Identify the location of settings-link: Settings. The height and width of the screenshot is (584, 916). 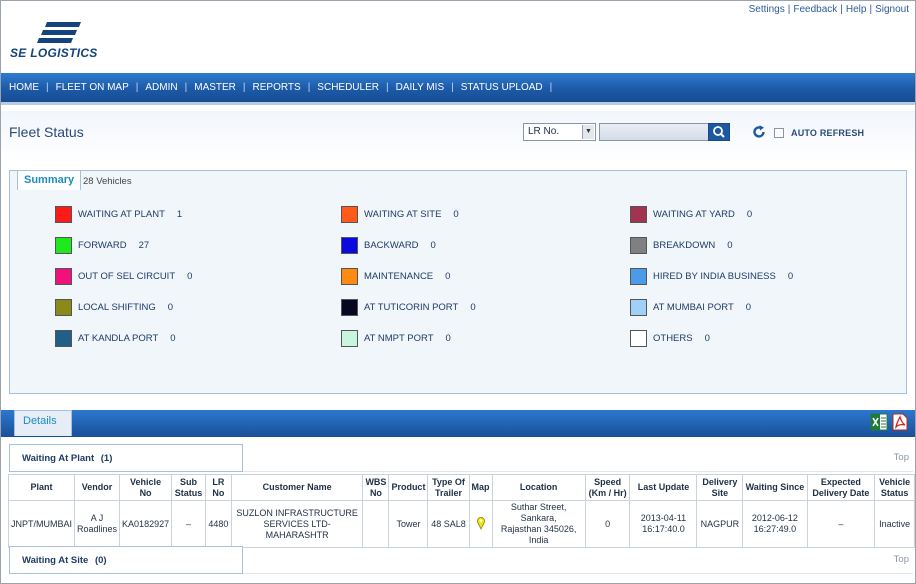
(767, 9).